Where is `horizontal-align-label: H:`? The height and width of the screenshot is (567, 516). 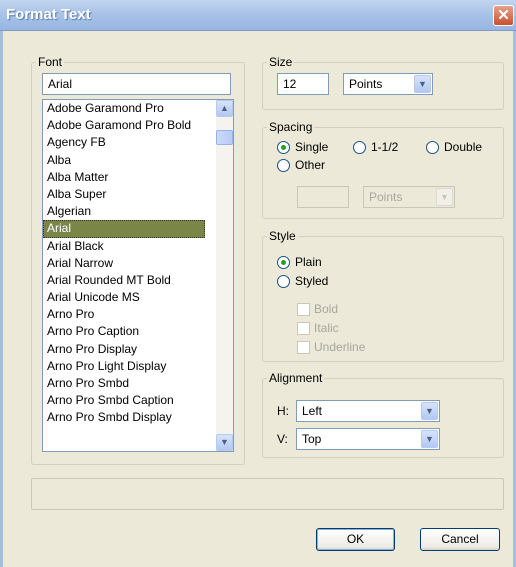
horizontal-align-label: H: is located at coordinates (283, 411).